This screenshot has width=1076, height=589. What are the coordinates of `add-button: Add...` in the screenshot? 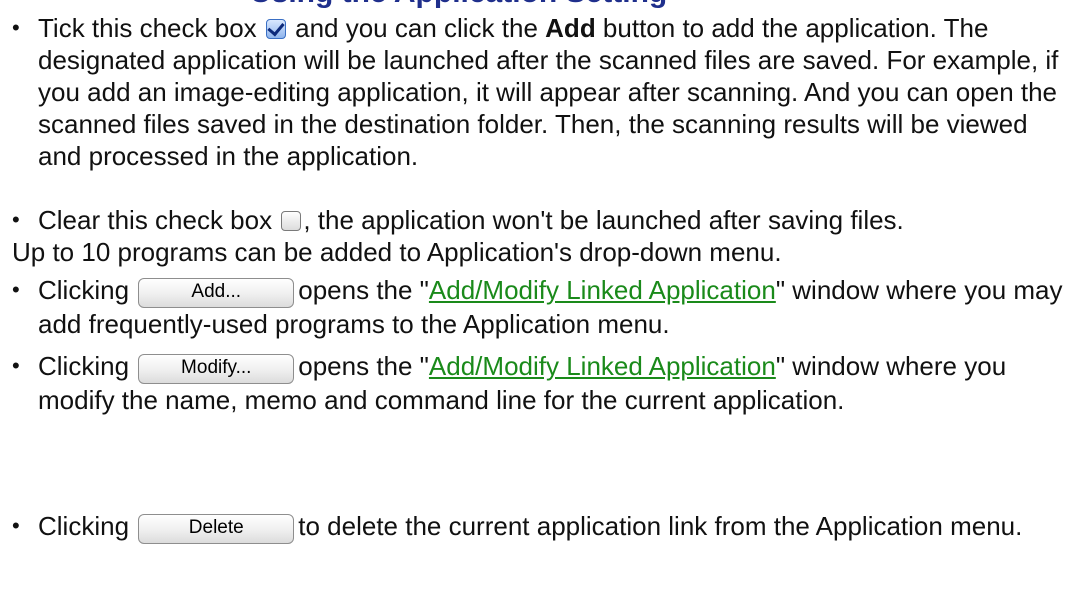 It's located at (216, 293).